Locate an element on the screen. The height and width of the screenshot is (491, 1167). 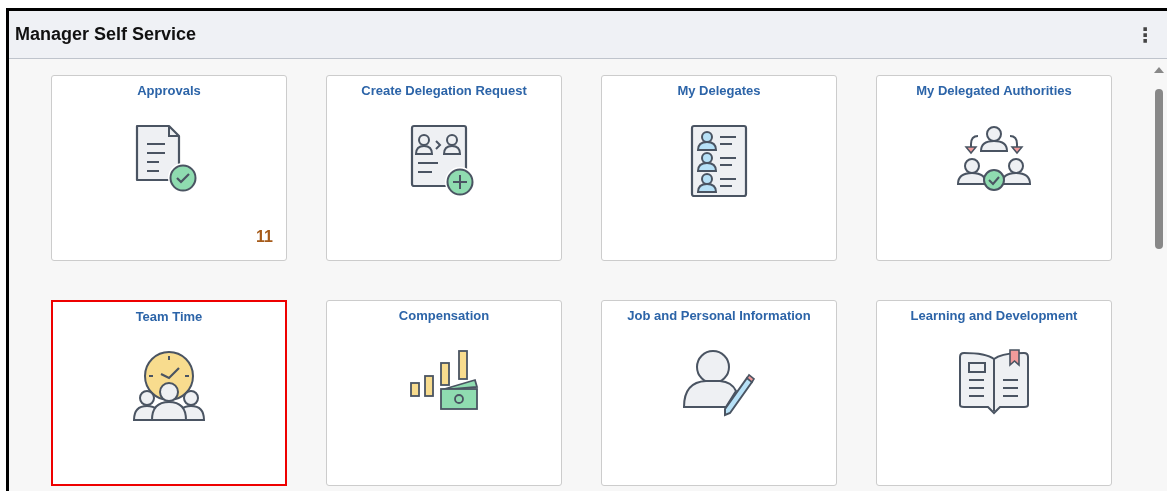
page-title: Manager Self Service is located at coordinates (106, 34).